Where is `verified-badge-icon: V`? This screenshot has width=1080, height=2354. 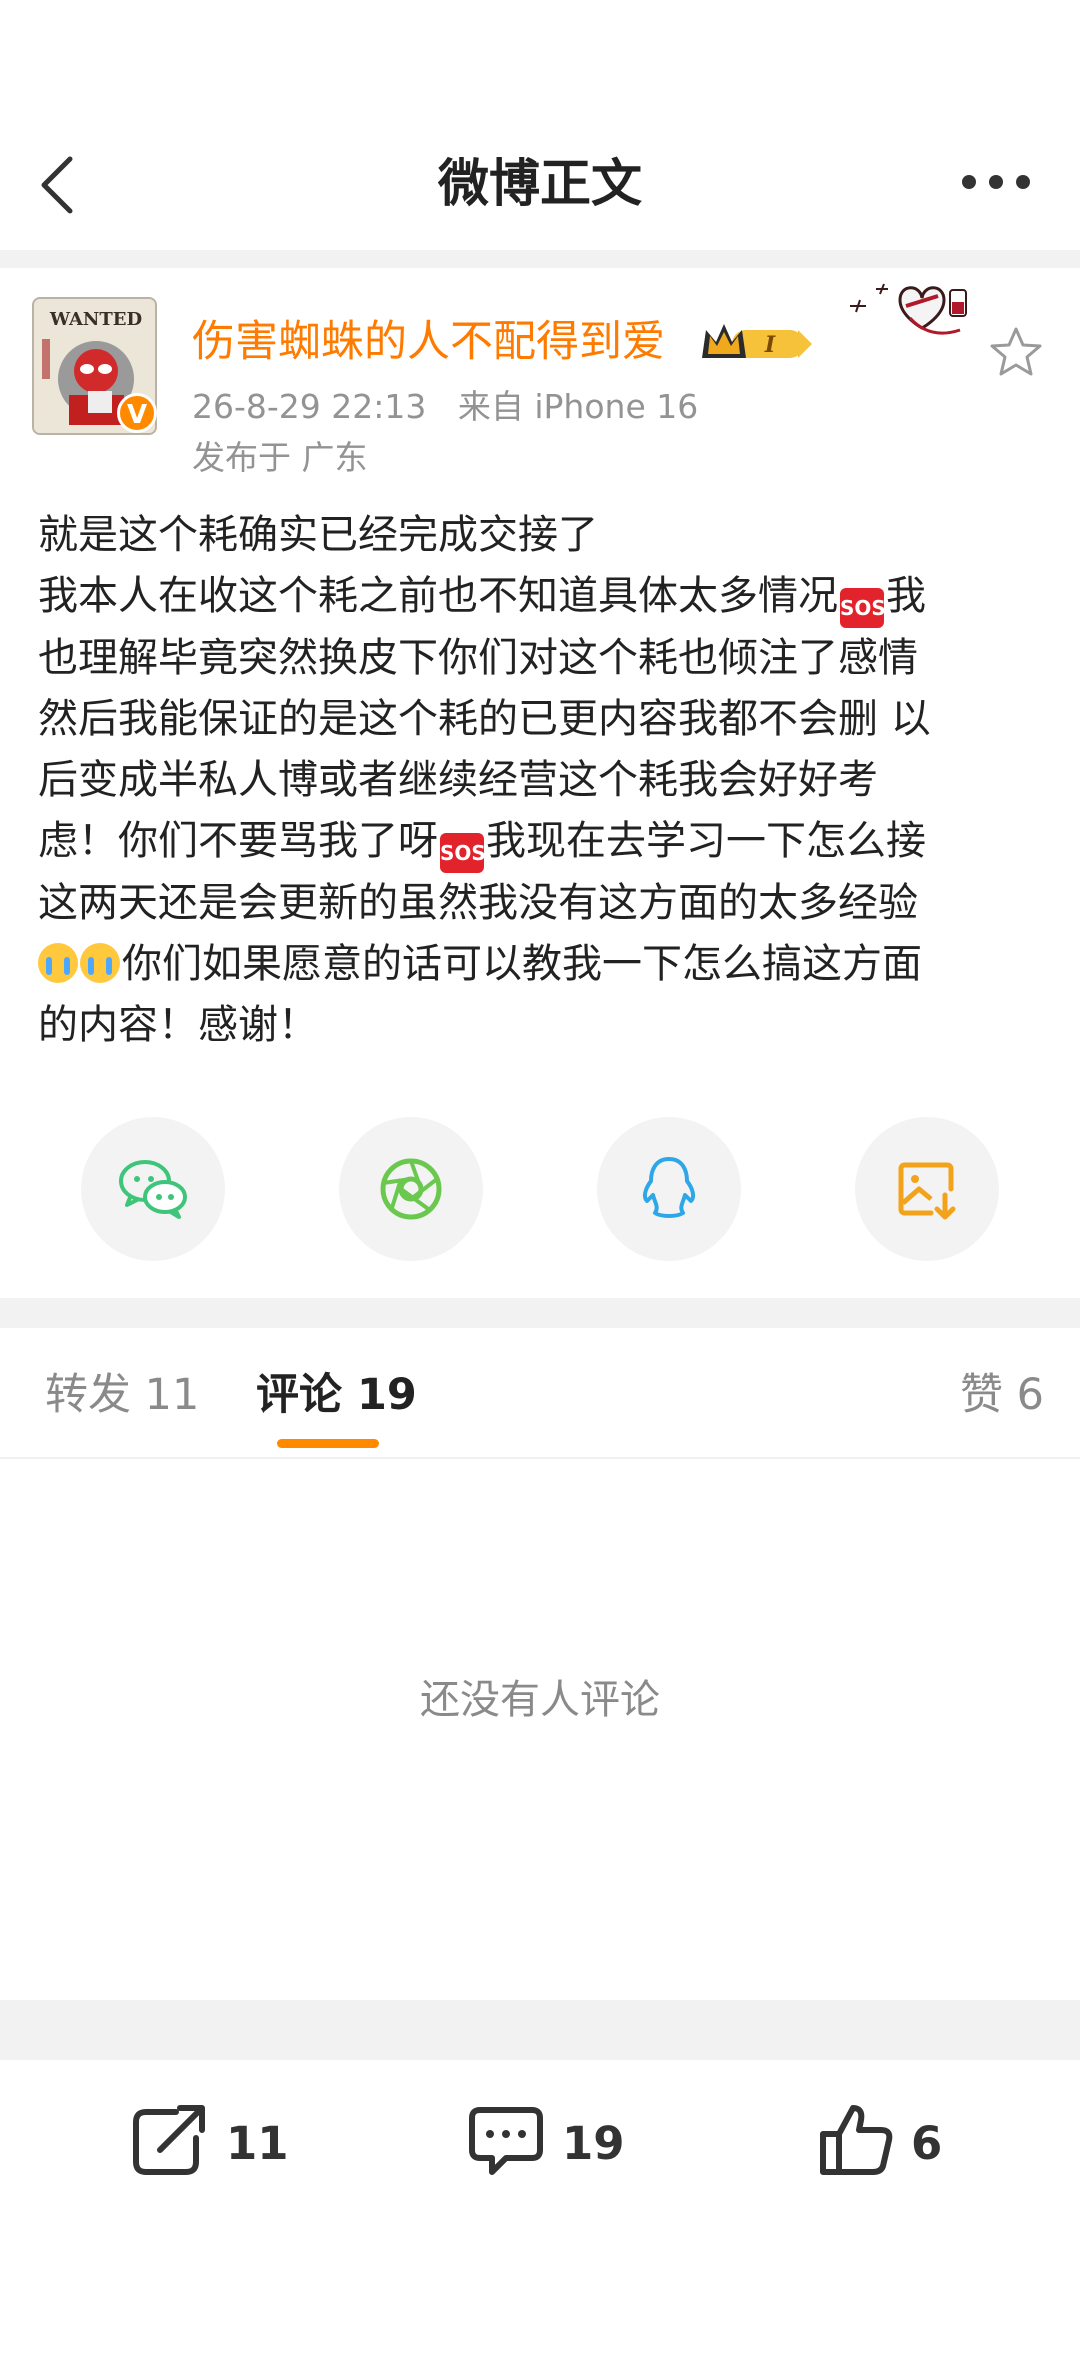 verified-badge-icon: V is located at coordinates (137, 413).